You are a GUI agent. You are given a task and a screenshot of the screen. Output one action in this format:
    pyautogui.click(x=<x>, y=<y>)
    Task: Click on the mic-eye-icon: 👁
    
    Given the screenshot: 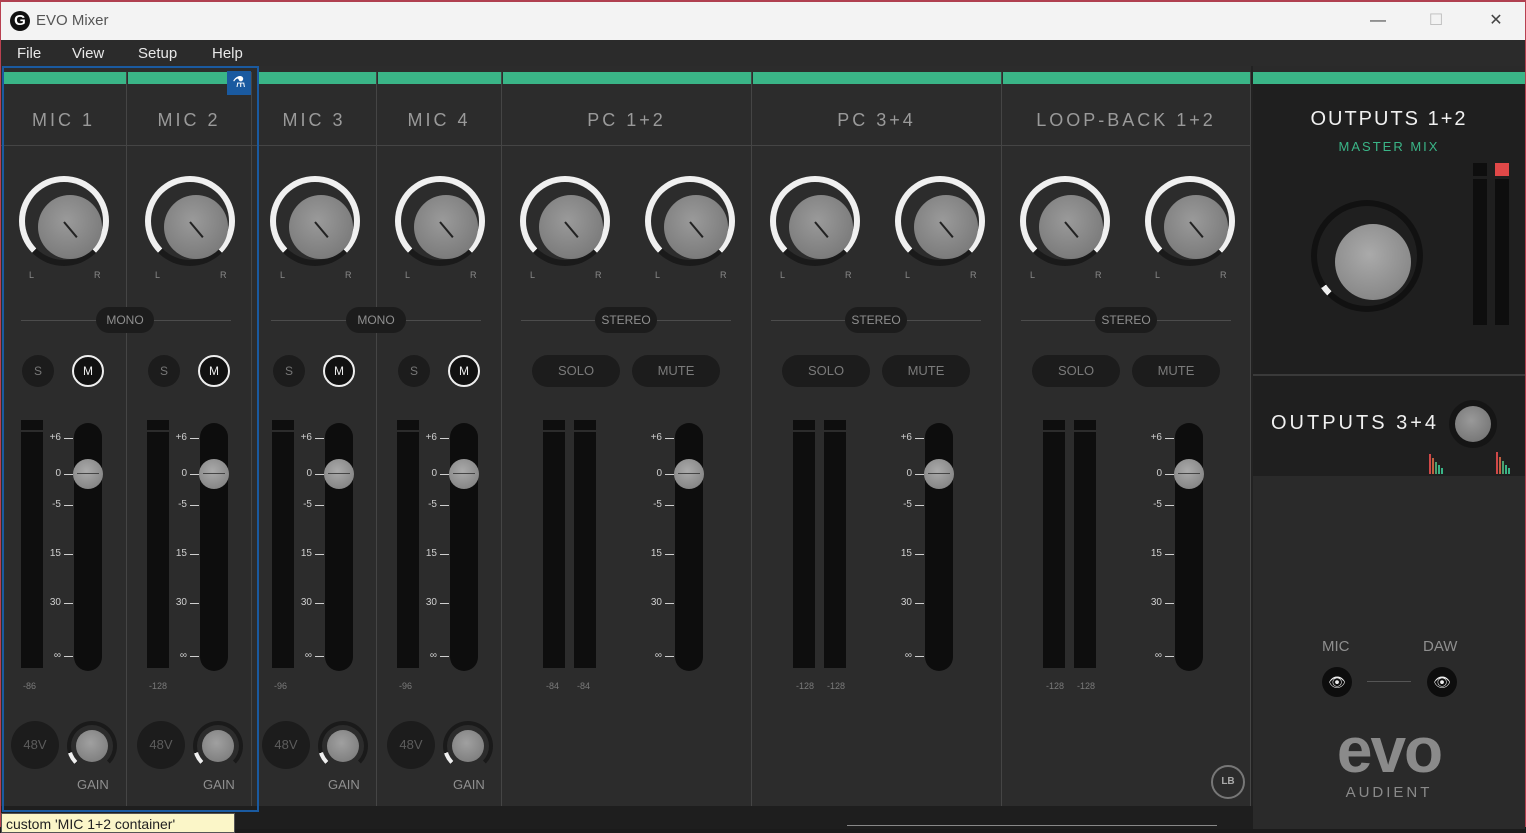 What is the action you would take?
    pyautogui.click(x=1337, y=682)
    